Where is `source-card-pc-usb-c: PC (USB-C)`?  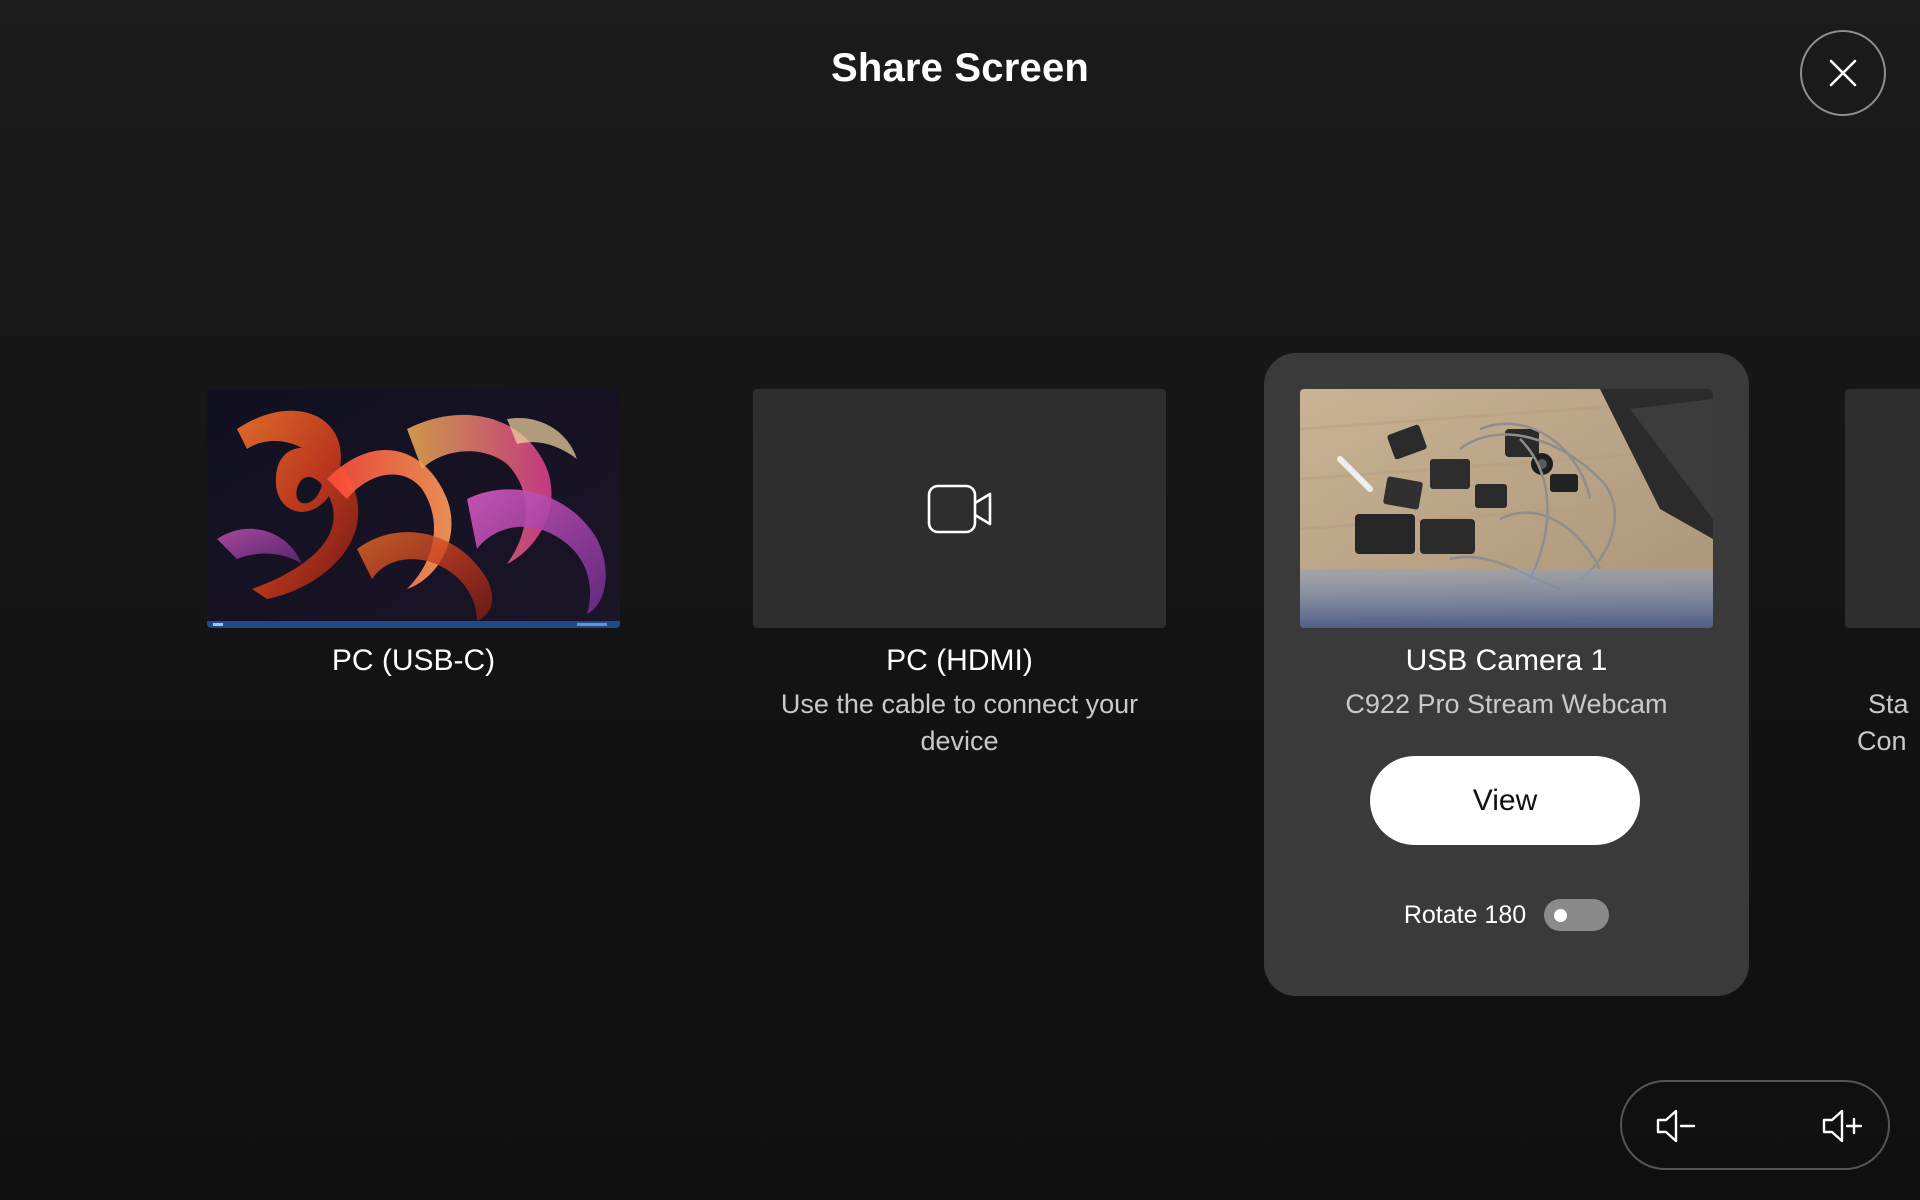
source-card-pc-usb-c: PC (USB-C) is located at coordinates (413, 523).